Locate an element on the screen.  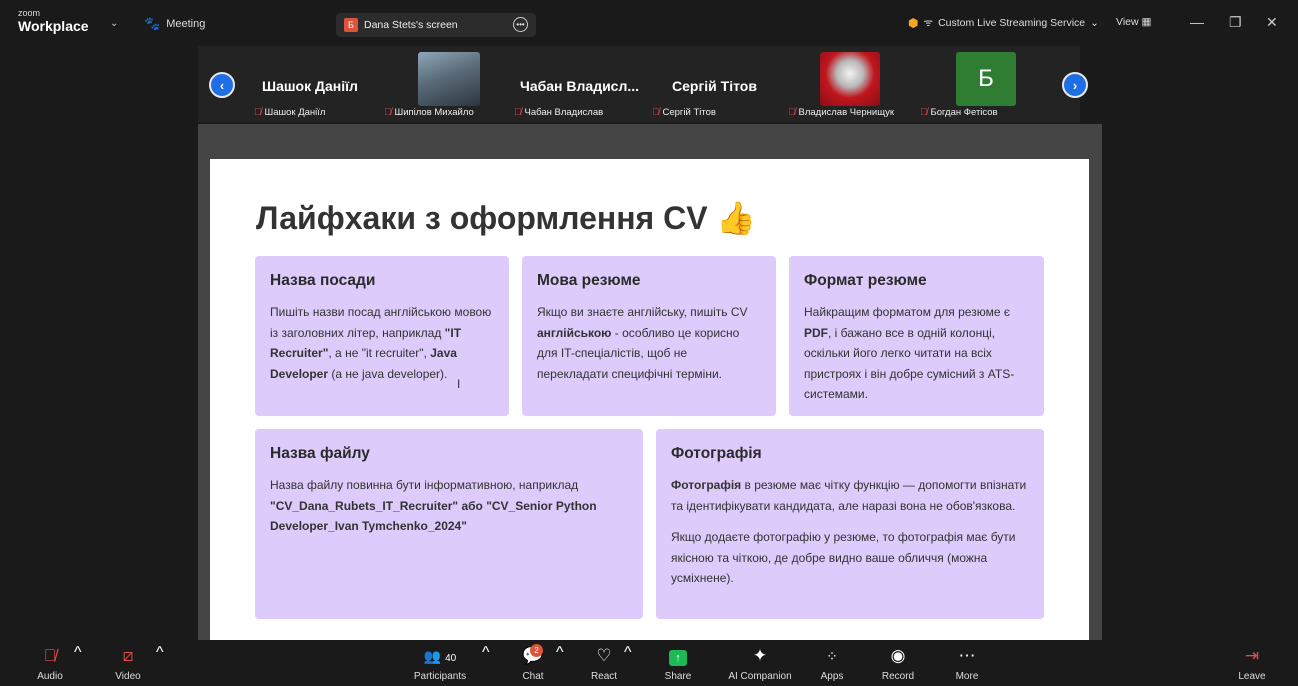
react-button: ♡ React is located at coordinates (604, 664).